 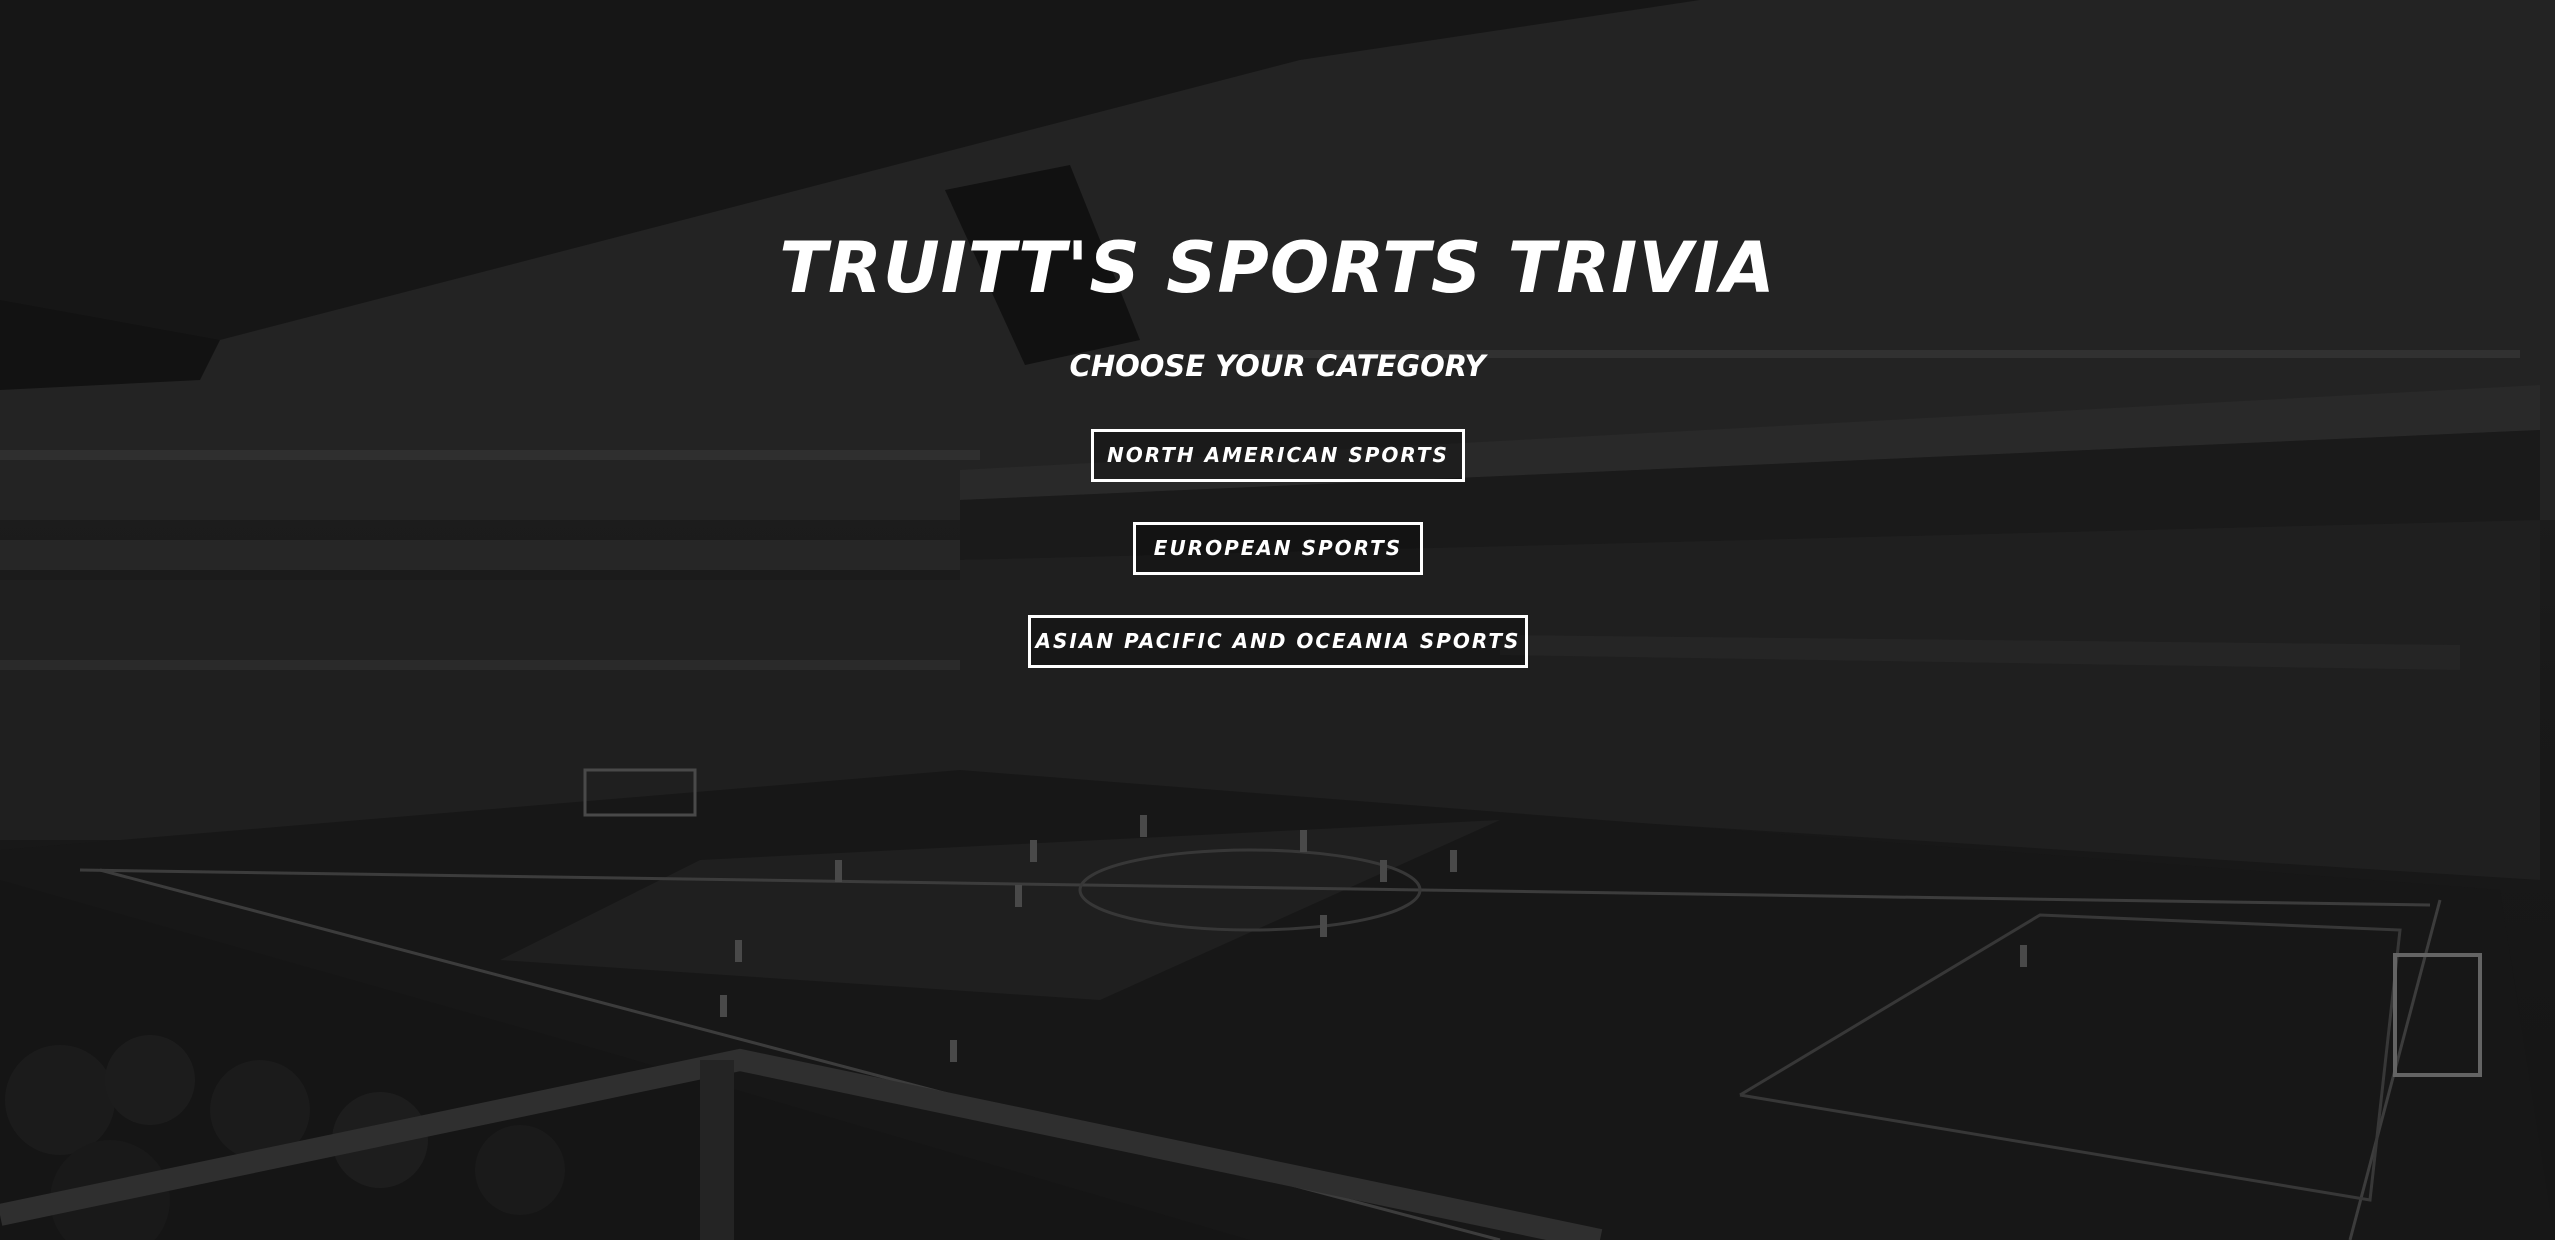 What do you see at coordinates (1278, 548) in the screenshot?
I see `european-sports-button: EUROPEAN SPORTS` at bounding box center [1278, 548].